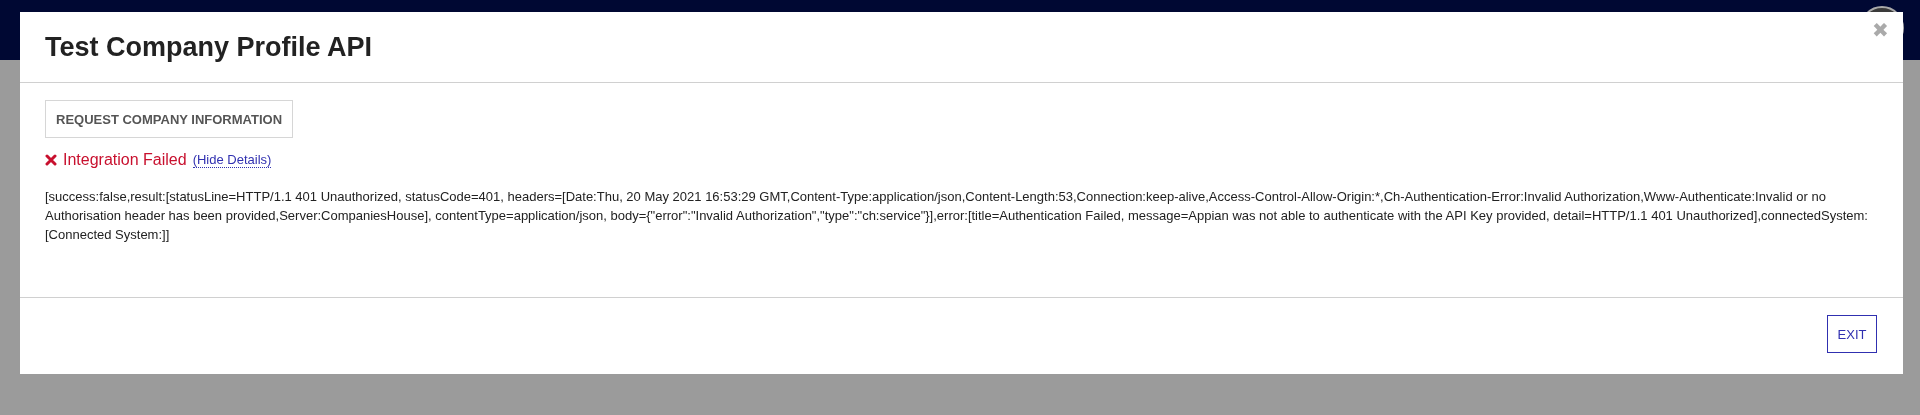 The height and width of the screenshot is (415, 1920). What do you see at coordinates (125, 160) in the screenshot?
I see `status-label: Integration Failed` at bounding box center [125, 160].